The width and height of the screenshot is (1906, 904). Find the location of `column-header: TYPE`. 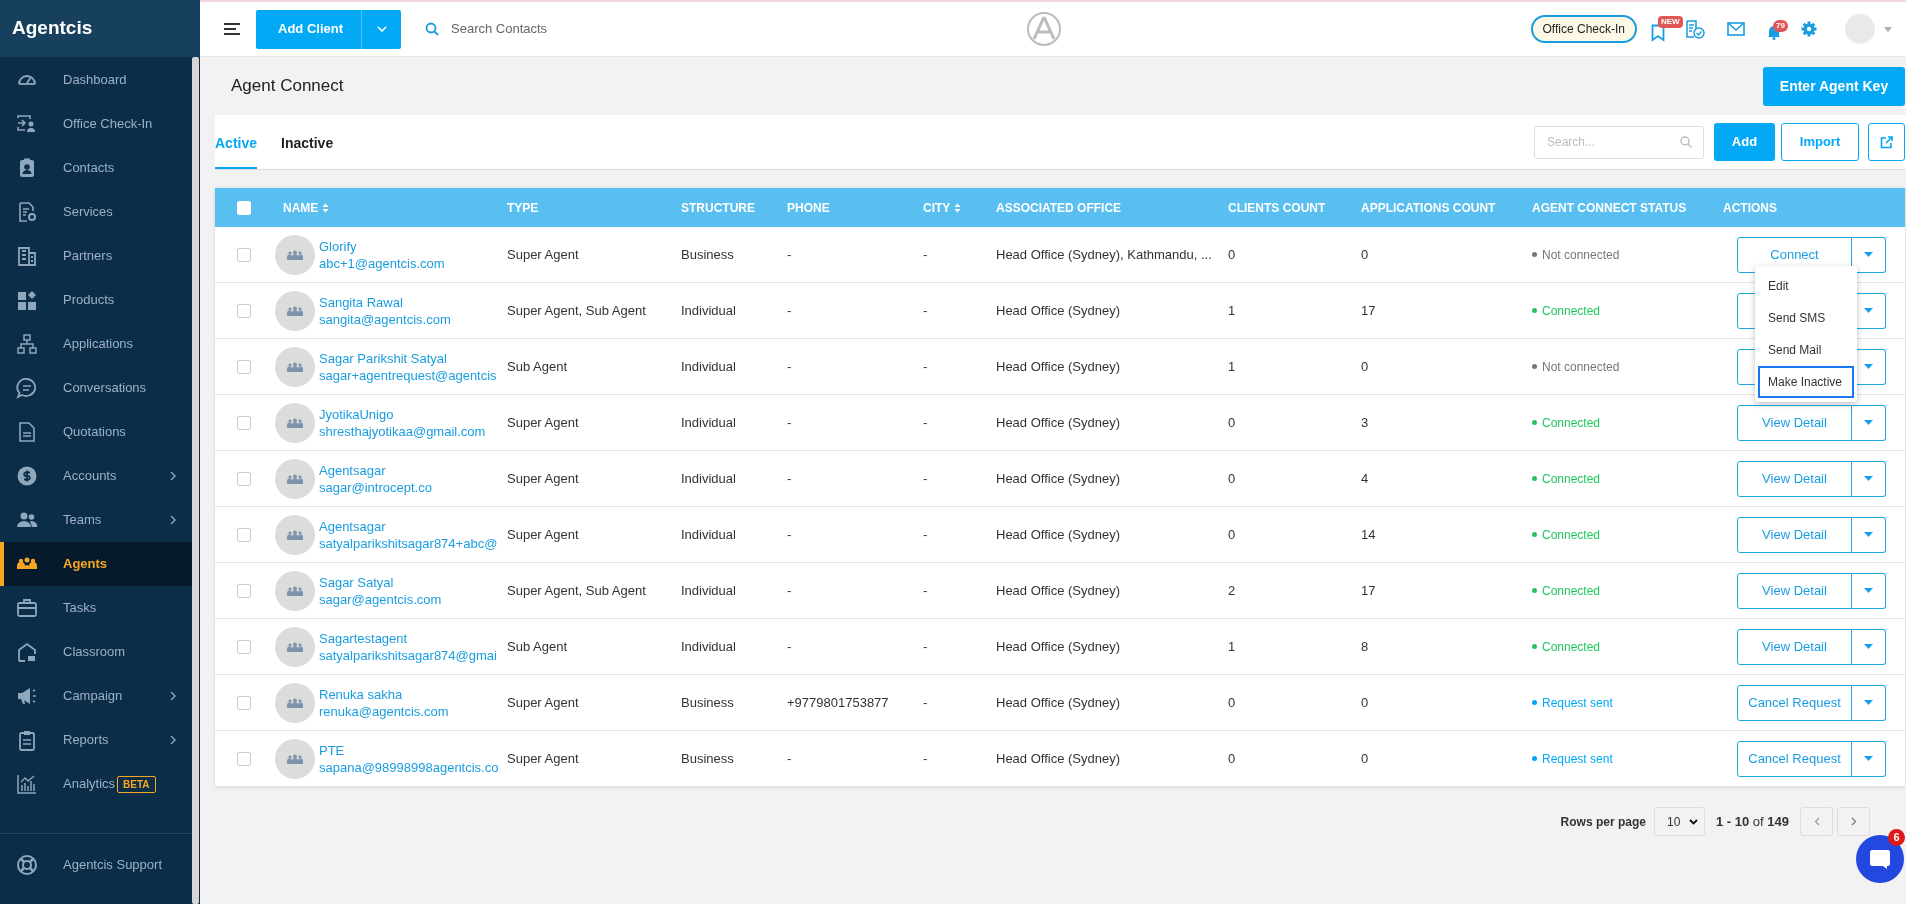

column-header: TYPE is located at coordinates (523, 207).